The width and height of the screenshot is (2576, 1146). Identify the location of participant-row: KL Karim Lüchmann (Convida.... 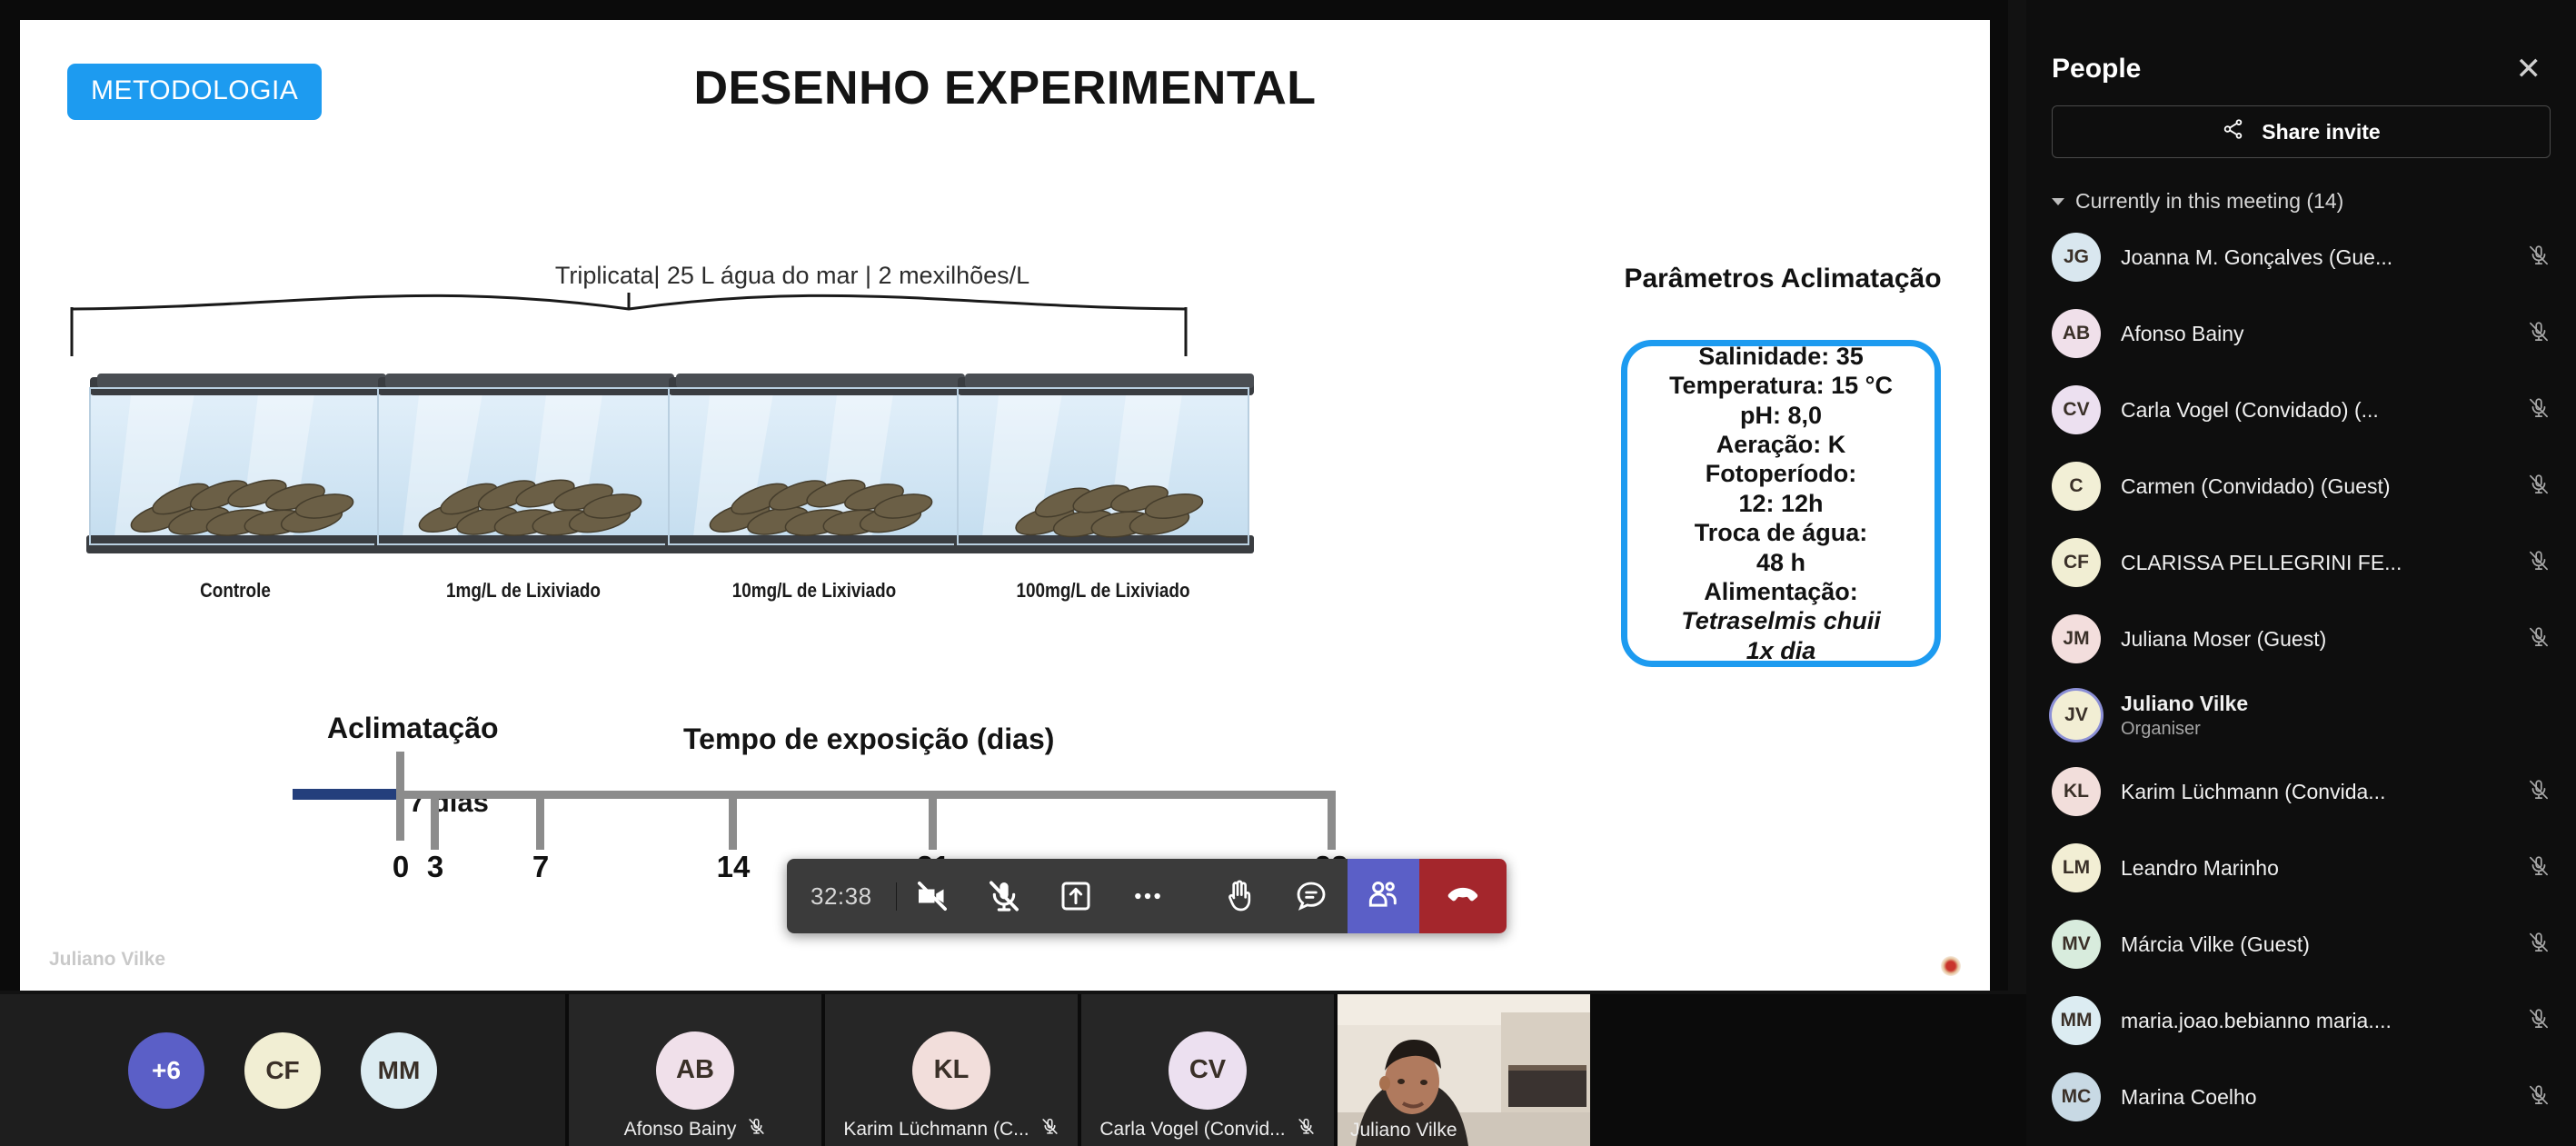
(2301, 791).